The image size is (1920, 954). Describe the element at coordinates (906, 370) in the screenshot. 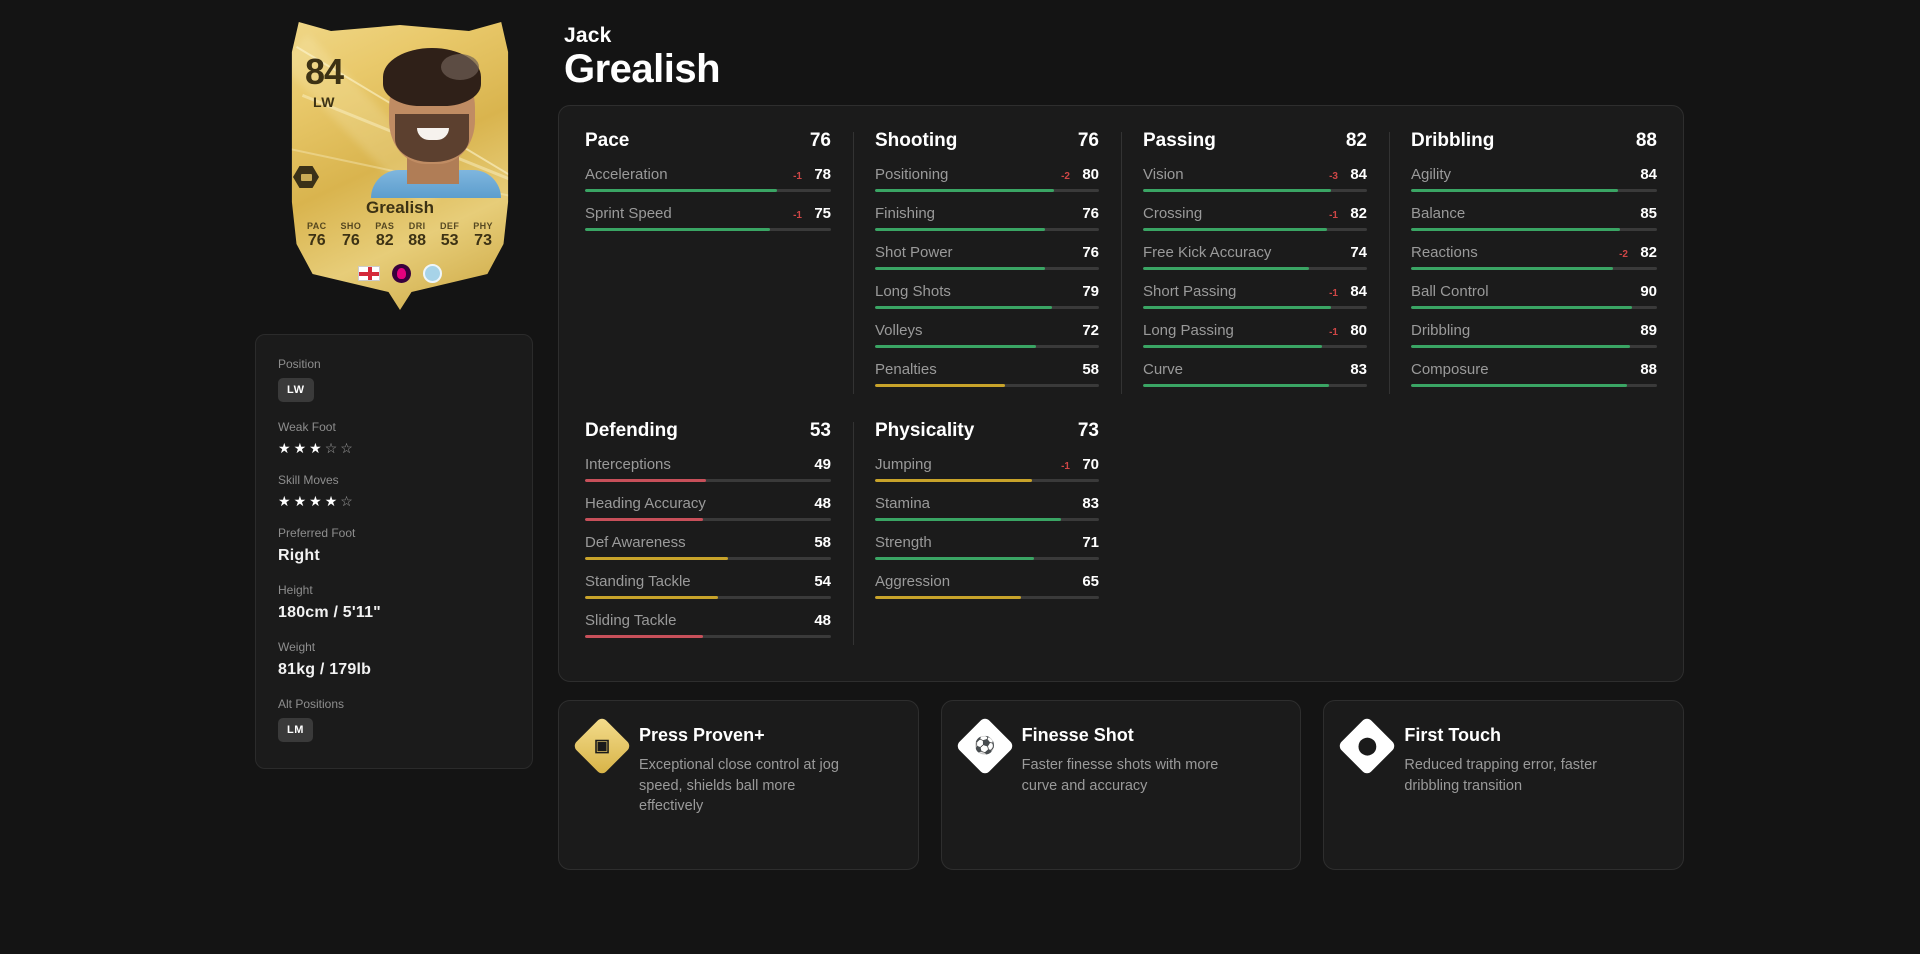

I see `stat-label: Penalties` at that location.